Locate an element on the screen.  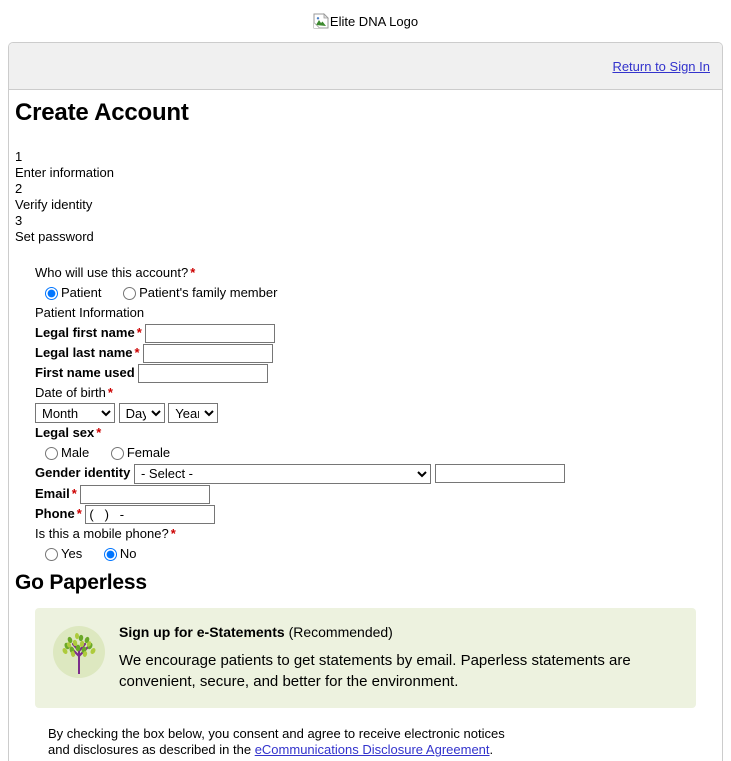
radio-label-female: Female is located at coordinates (148, 453).